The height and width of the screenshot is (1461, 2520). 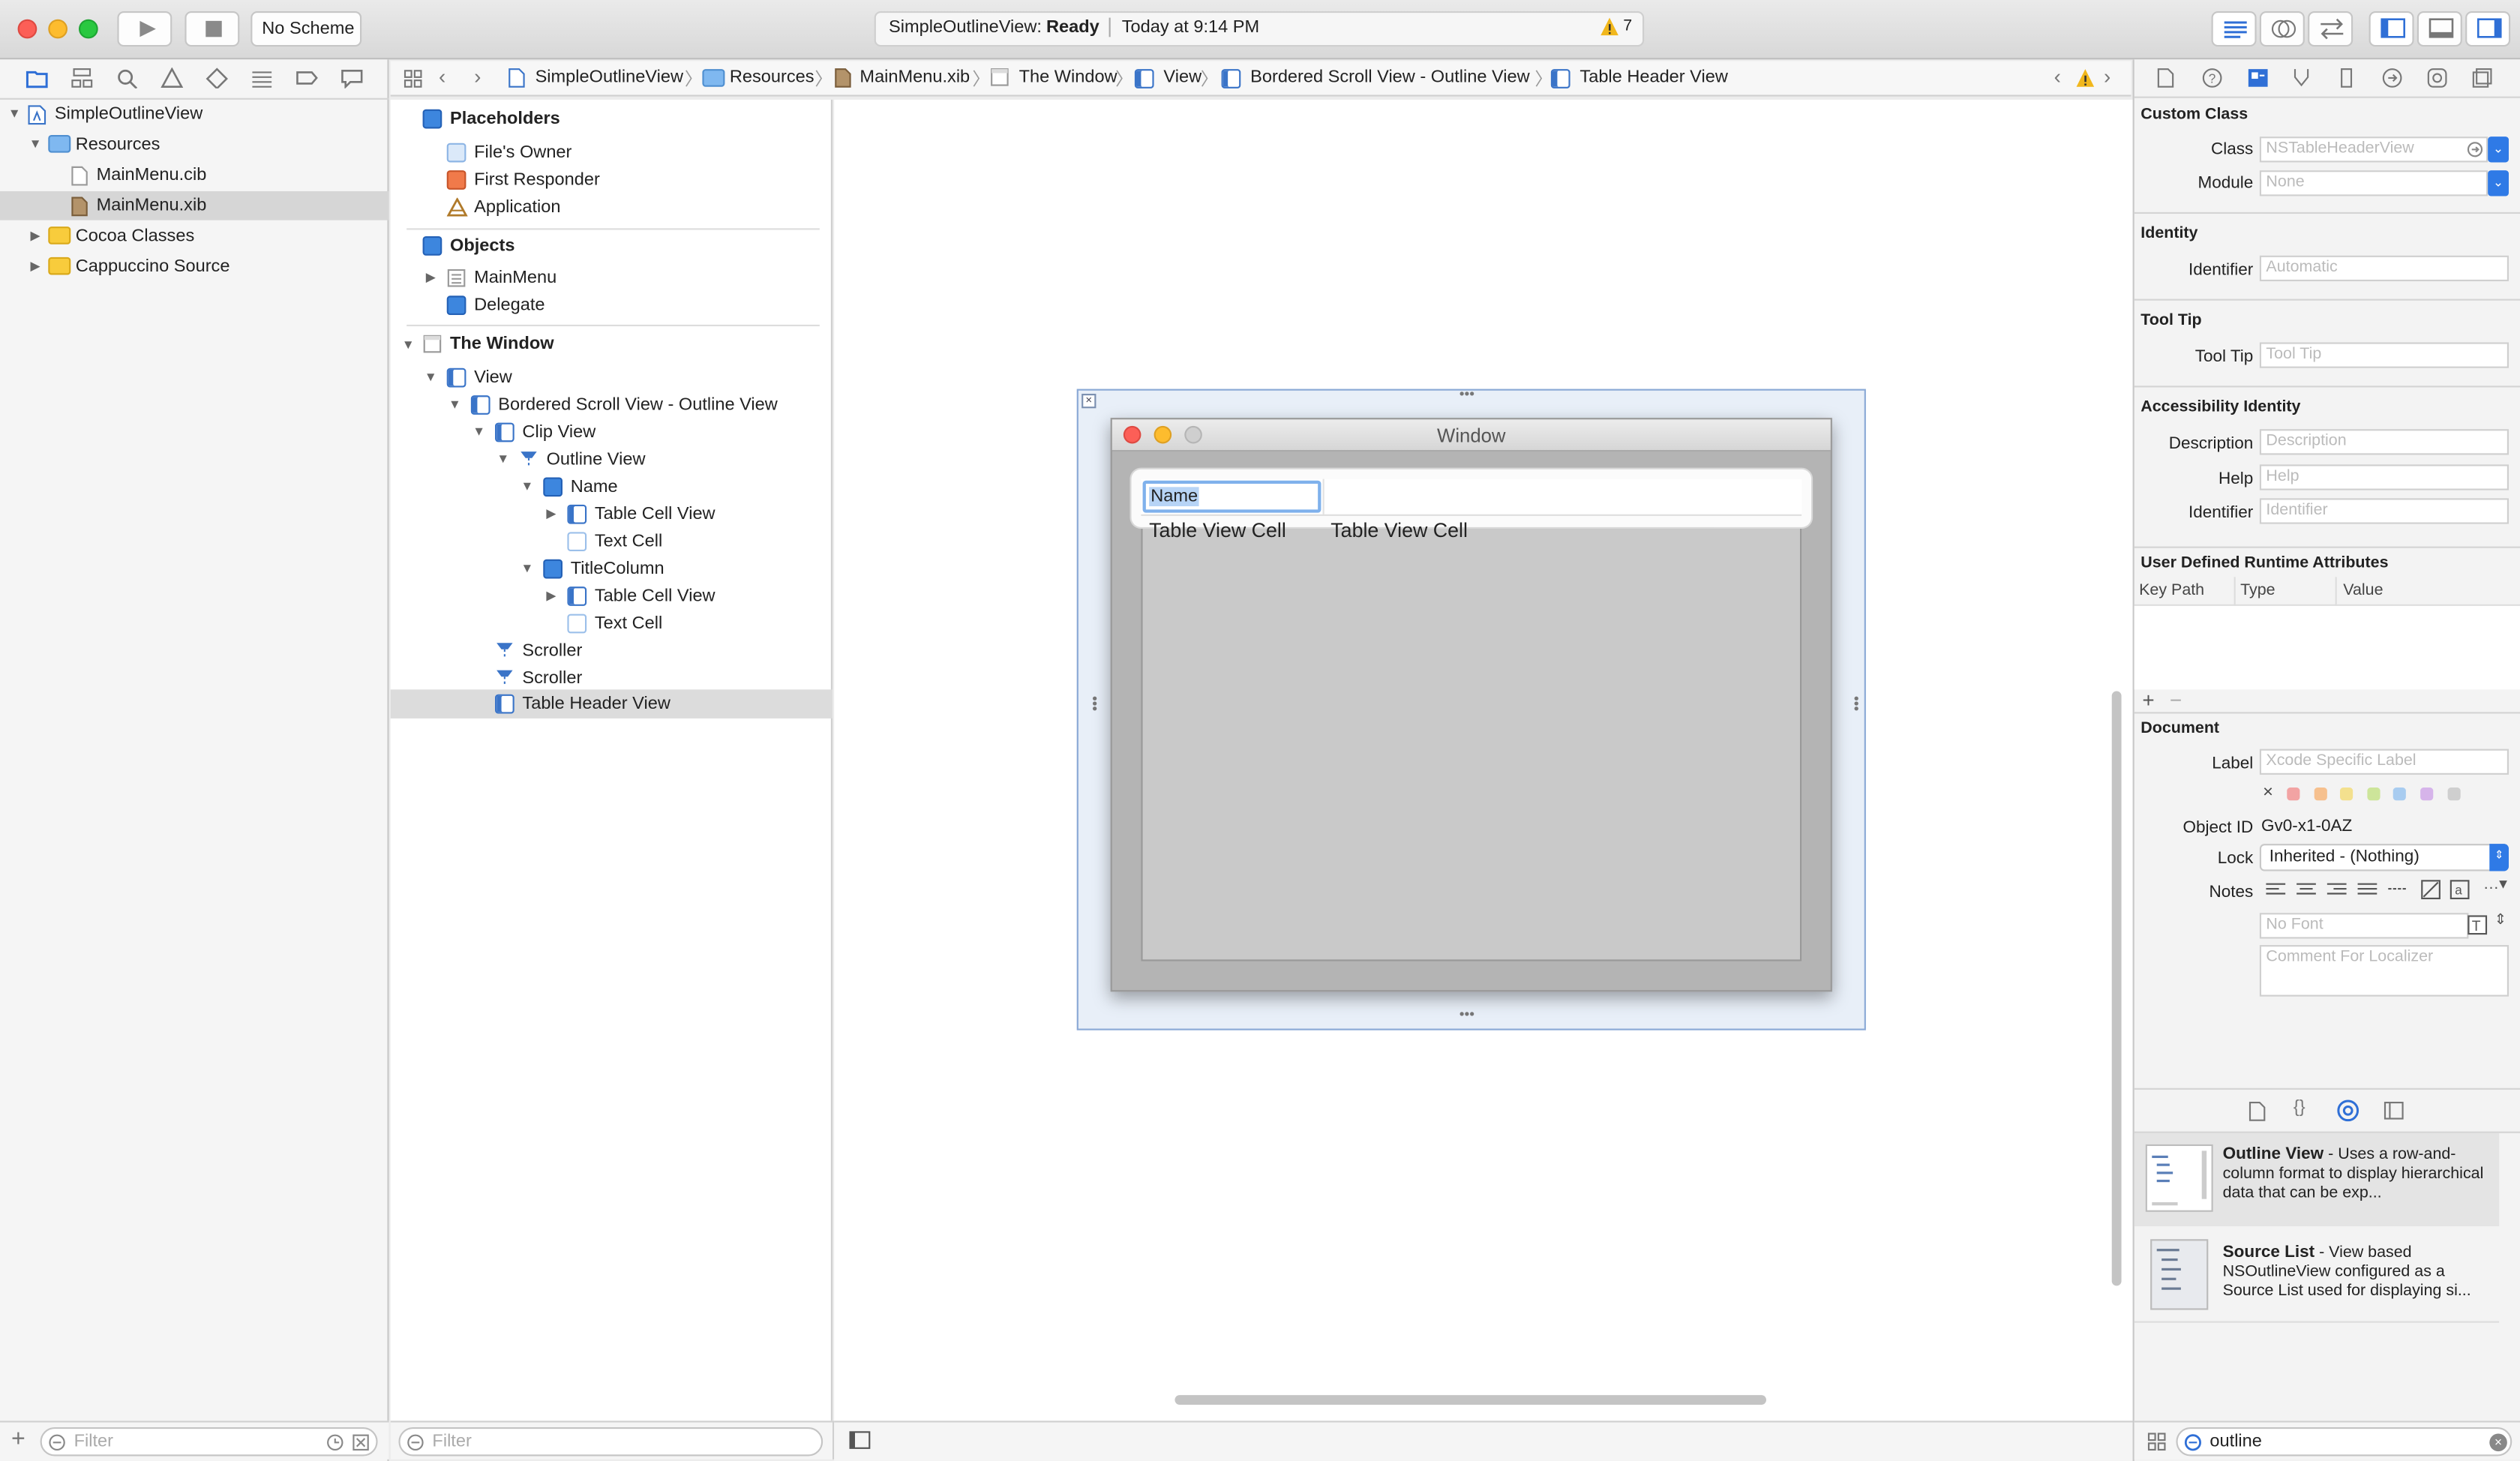 What do you see at coordinates (1653, 77) in the screenshot?
I see `jump-item-header-view: Table Header View` at bounding box center [1653, 77].